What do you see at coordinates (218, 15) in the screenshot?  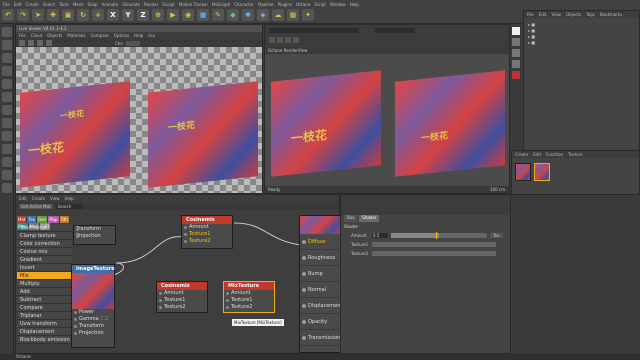 I see `spline-icon: ✎` at bounding box center [218, 15].